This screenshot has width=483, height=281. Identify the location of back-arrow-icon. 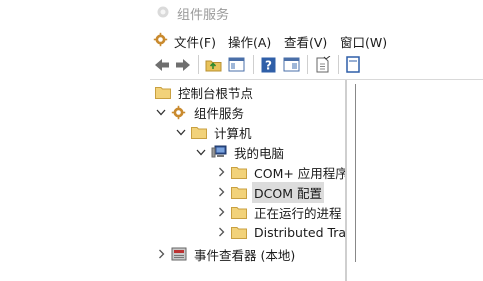
(161, 64).